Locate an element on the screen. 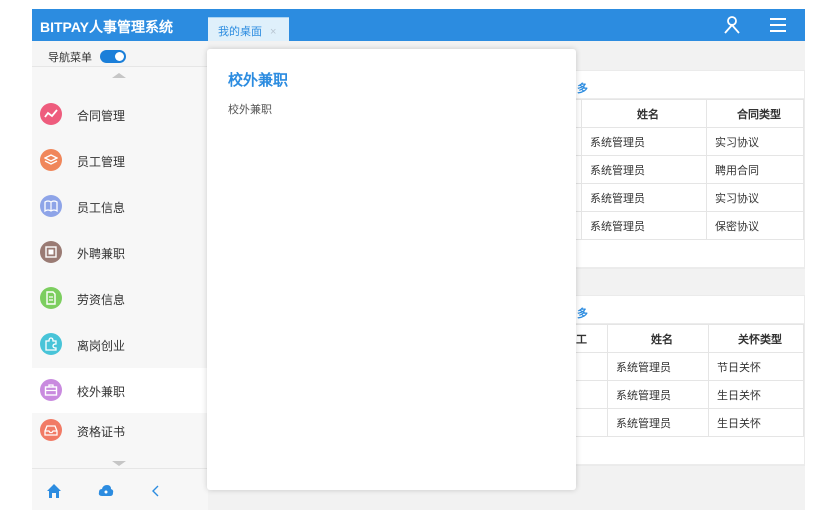 This screenshot has height=510, width=836. tab-my-desktop: 我的桌面 × is located at coordinates (248, 29).